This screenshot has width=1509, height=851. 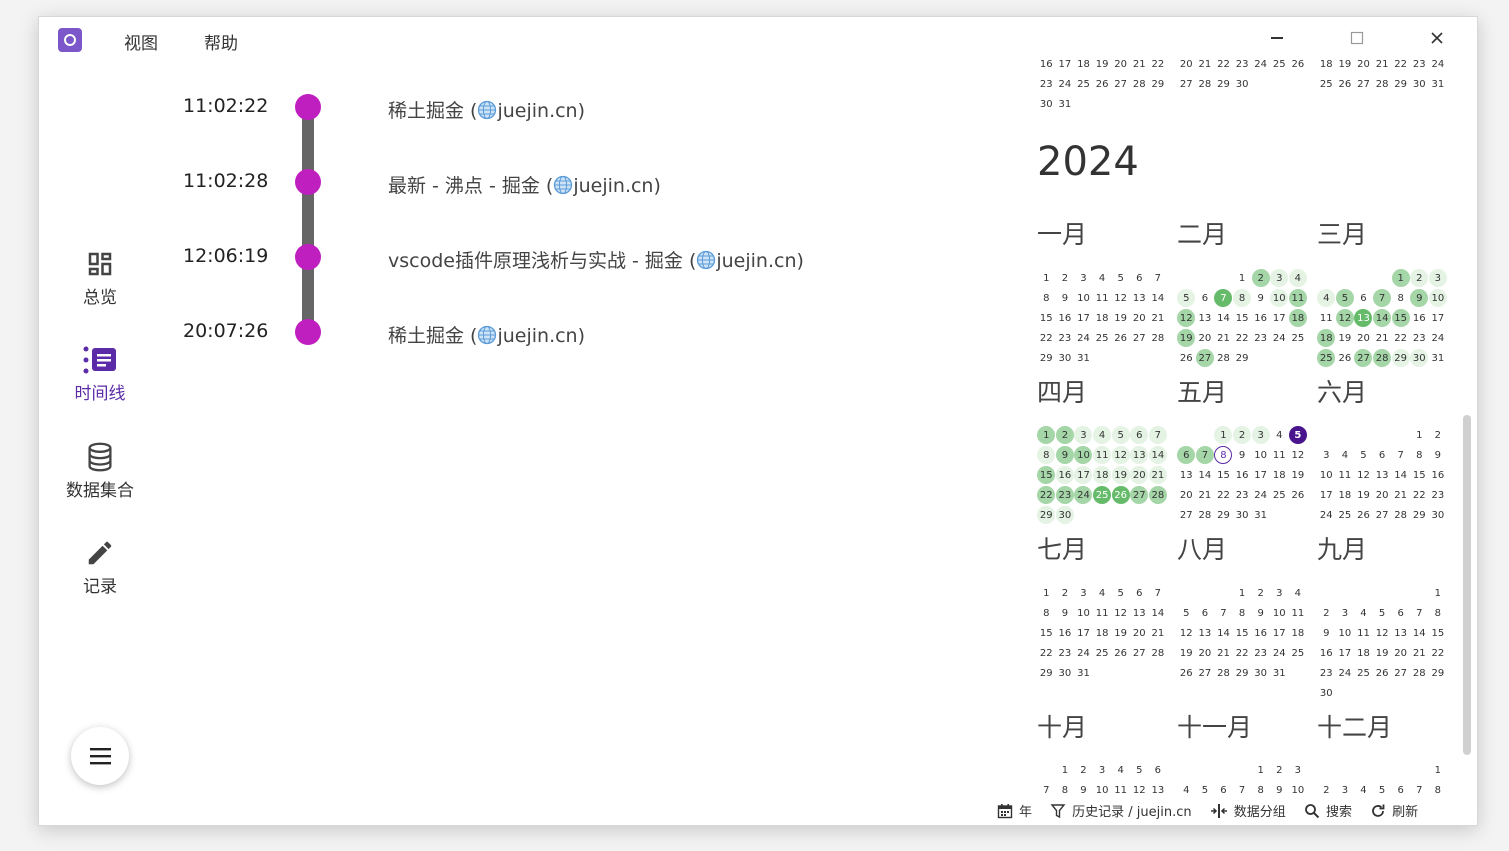 What do you see at coordinates (1139, 633) in the screenshot?
I see `calendar-day: 20` at bounding box center [1139, 633].